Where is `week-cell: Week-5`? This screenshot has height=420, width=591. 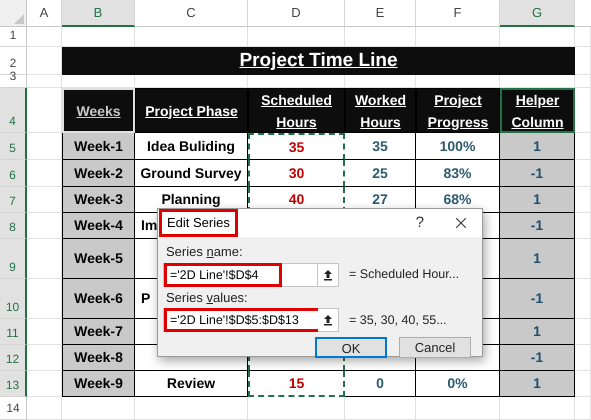
week-cell: Week-5 is located at coordinates (98, 259).